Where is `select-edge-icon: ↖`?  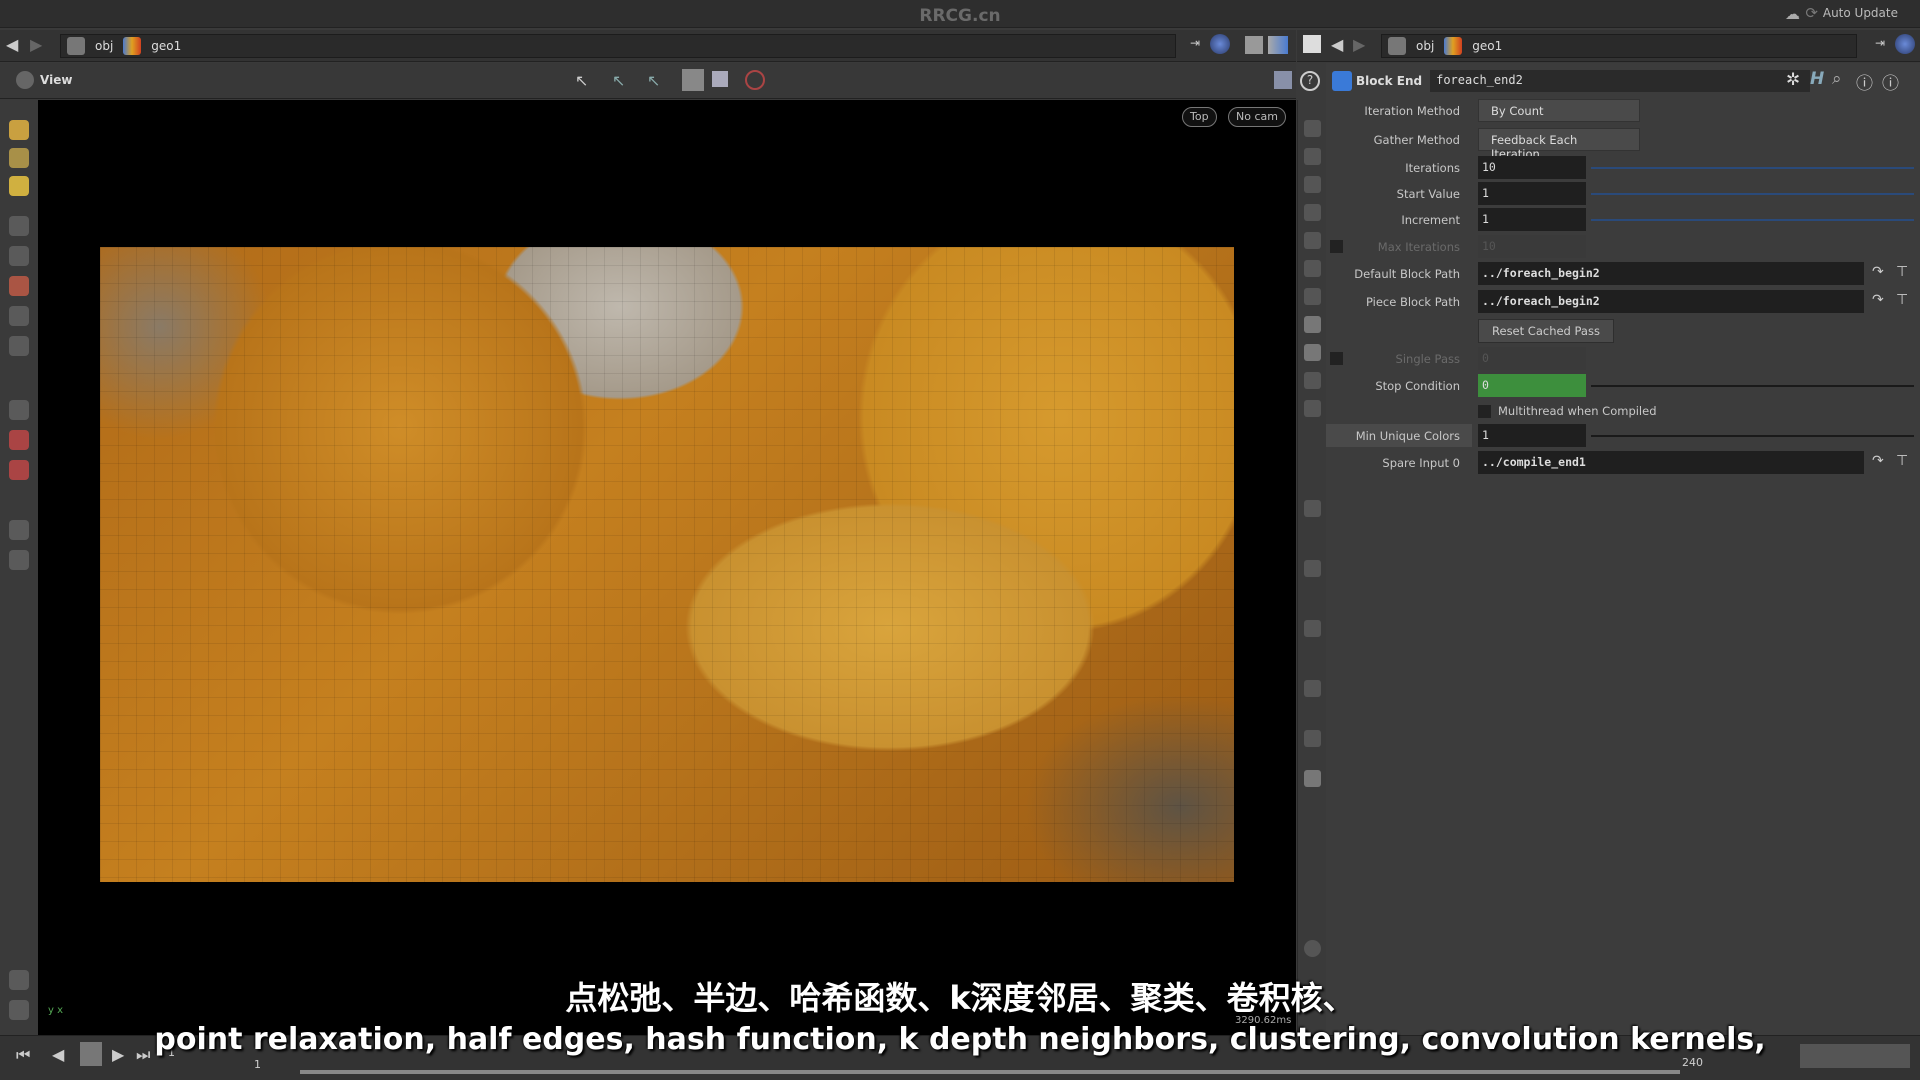 select-edge-icon: ↖ is located at coordinates (618, 80).